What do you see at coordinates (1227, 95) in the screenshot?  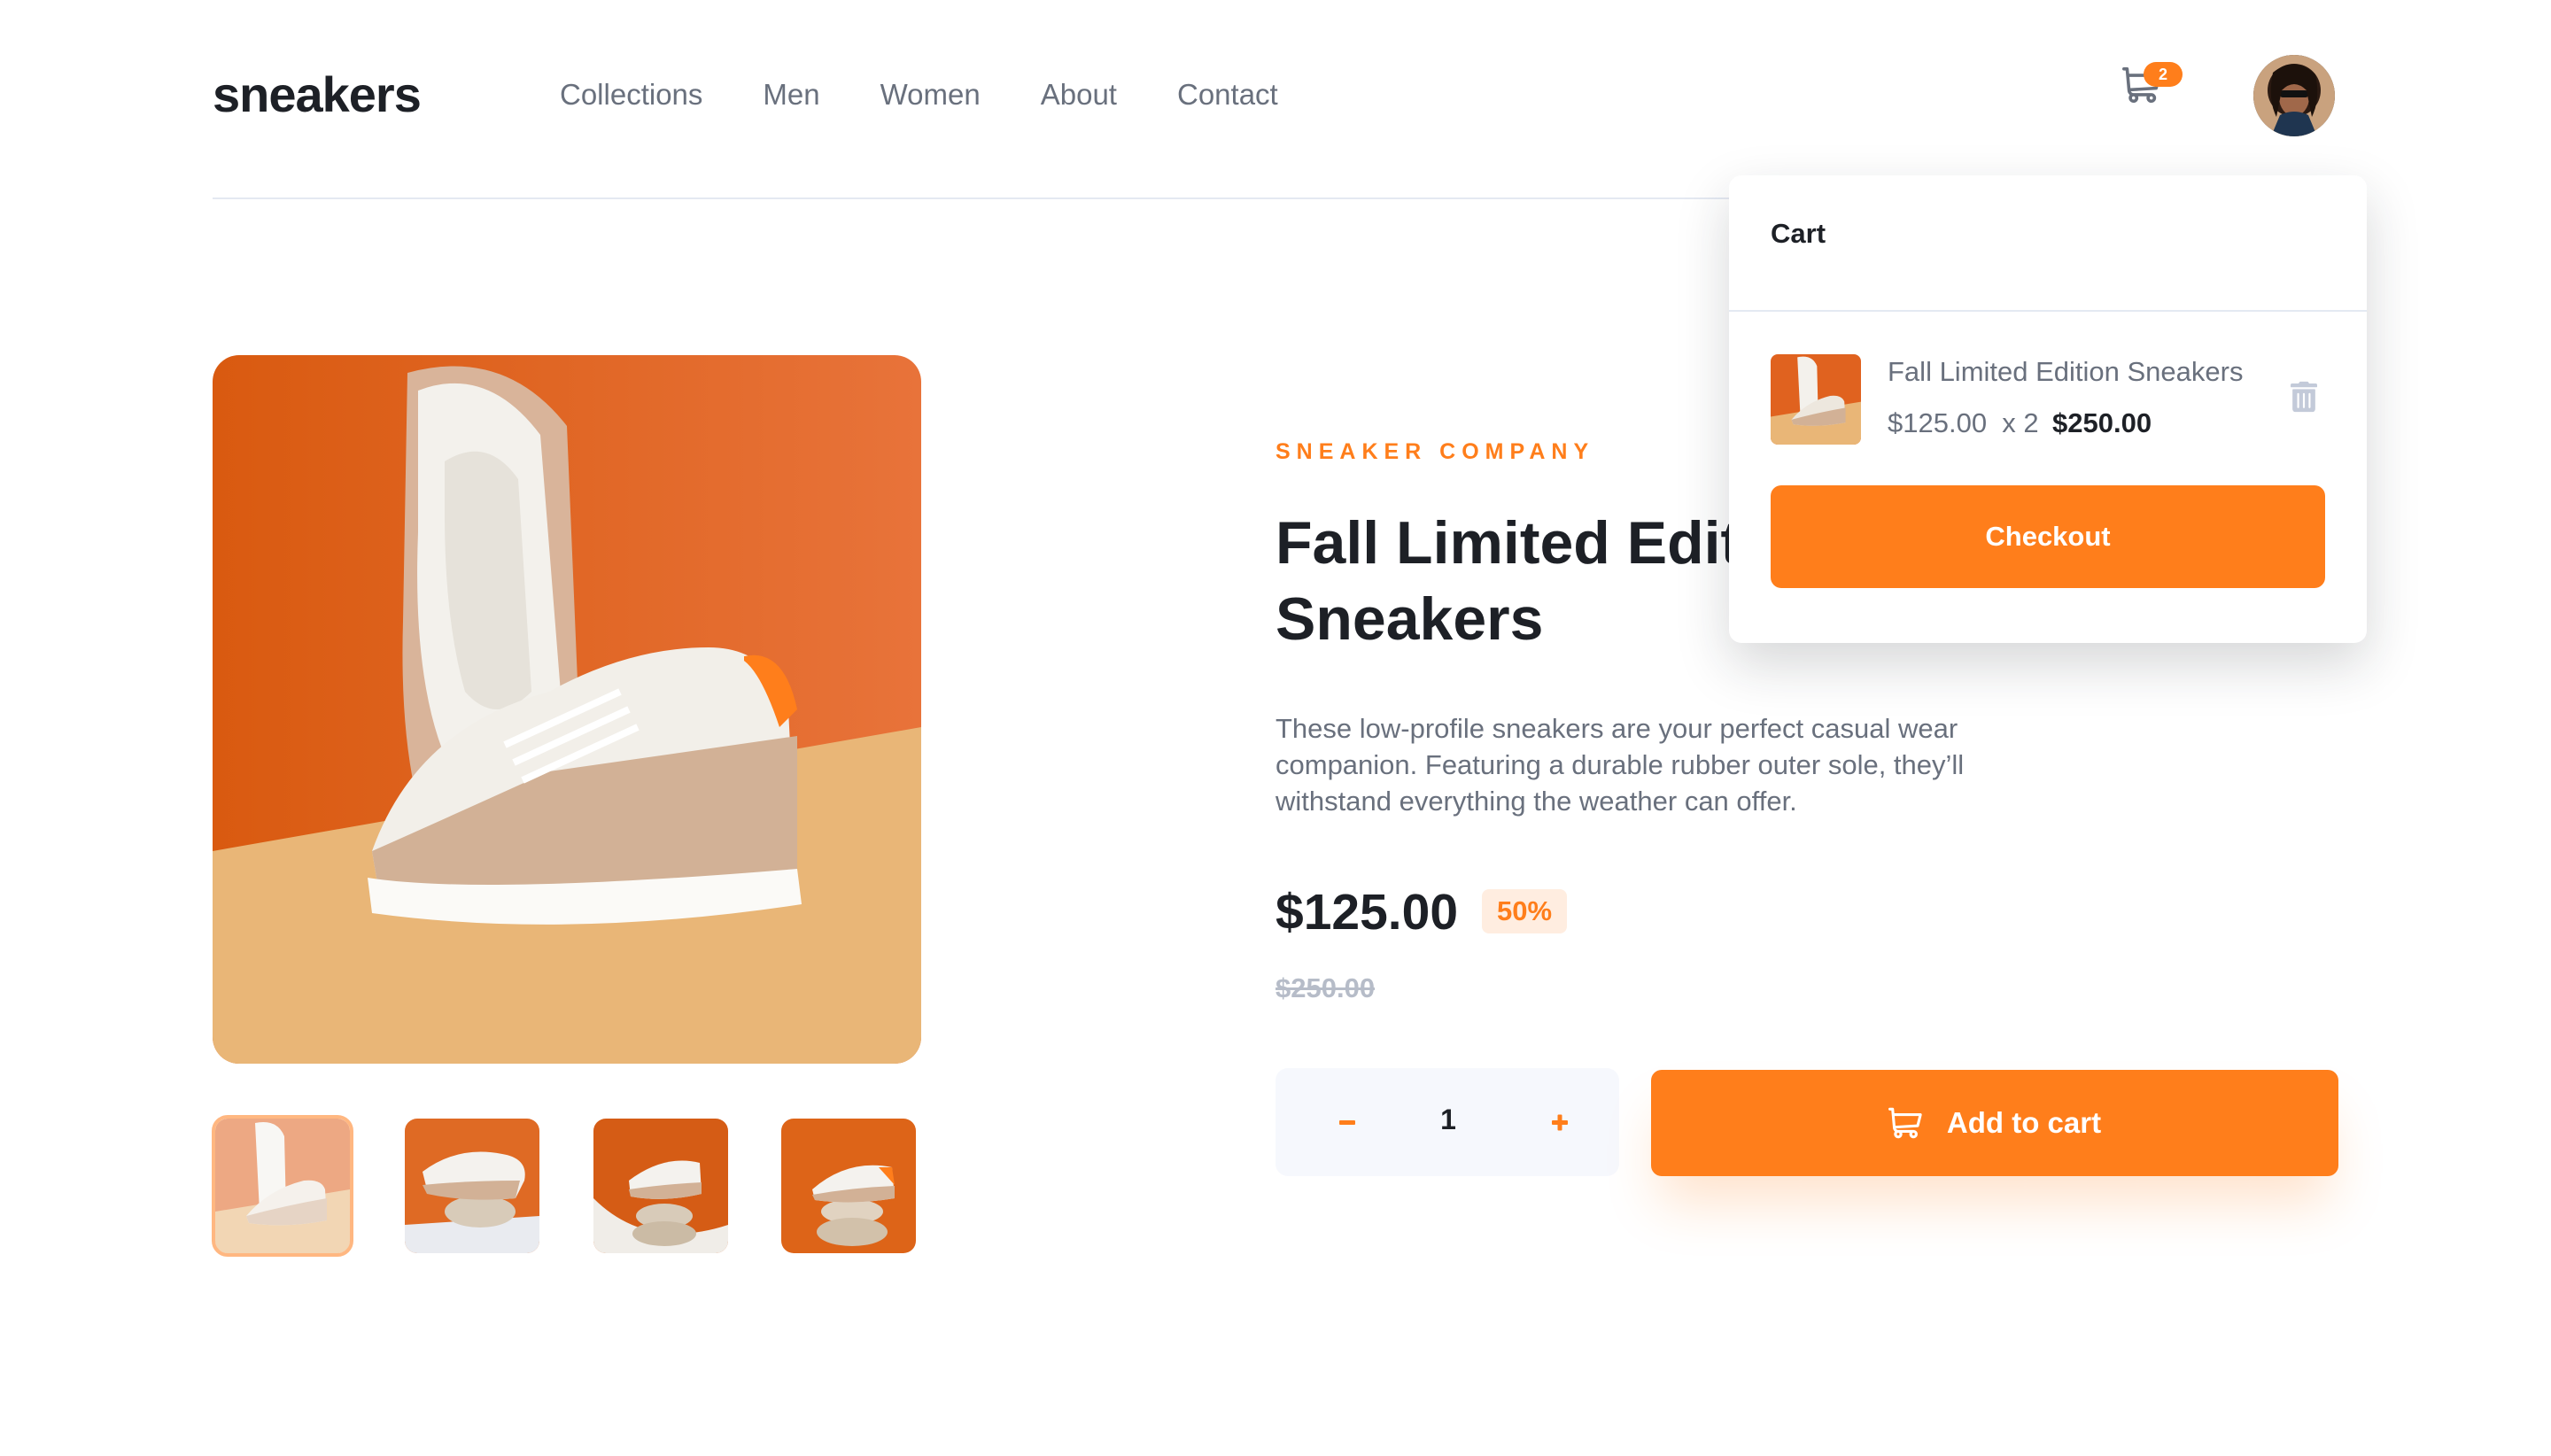 I see `nav-contact: Contact` at bounding box center [1227, 95].